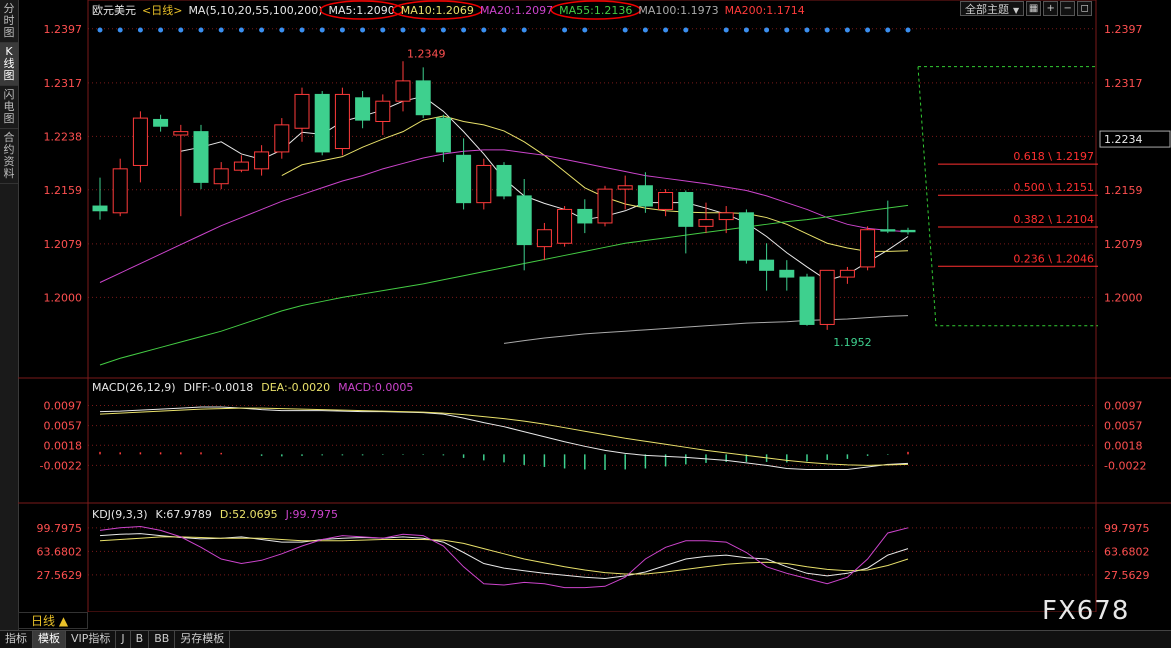 The width and height of the screenshot is (1171, 648). Describe the element at coordinates (53, 620) in the screenshot. I see `period-button: 日线 ▲` at that location.